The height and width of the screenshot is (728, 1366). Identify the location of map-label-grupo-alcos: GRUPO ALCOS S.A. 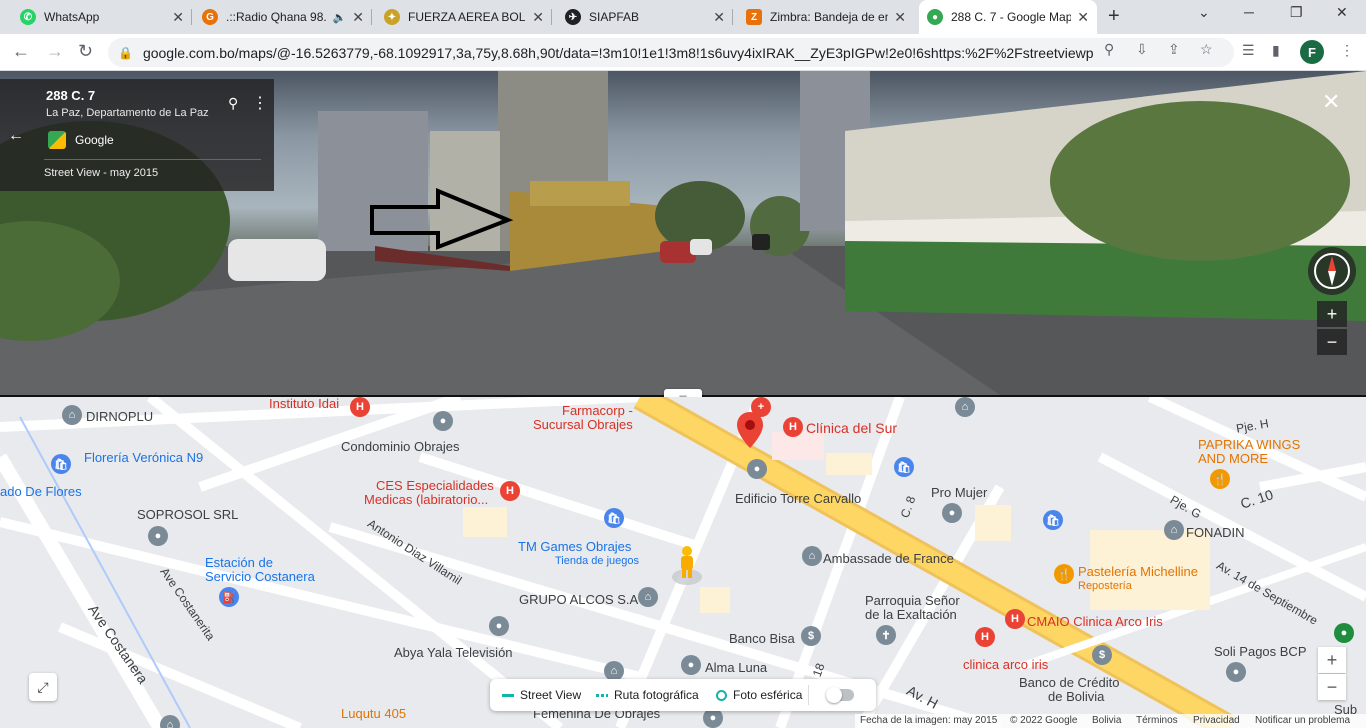
(578, 600).